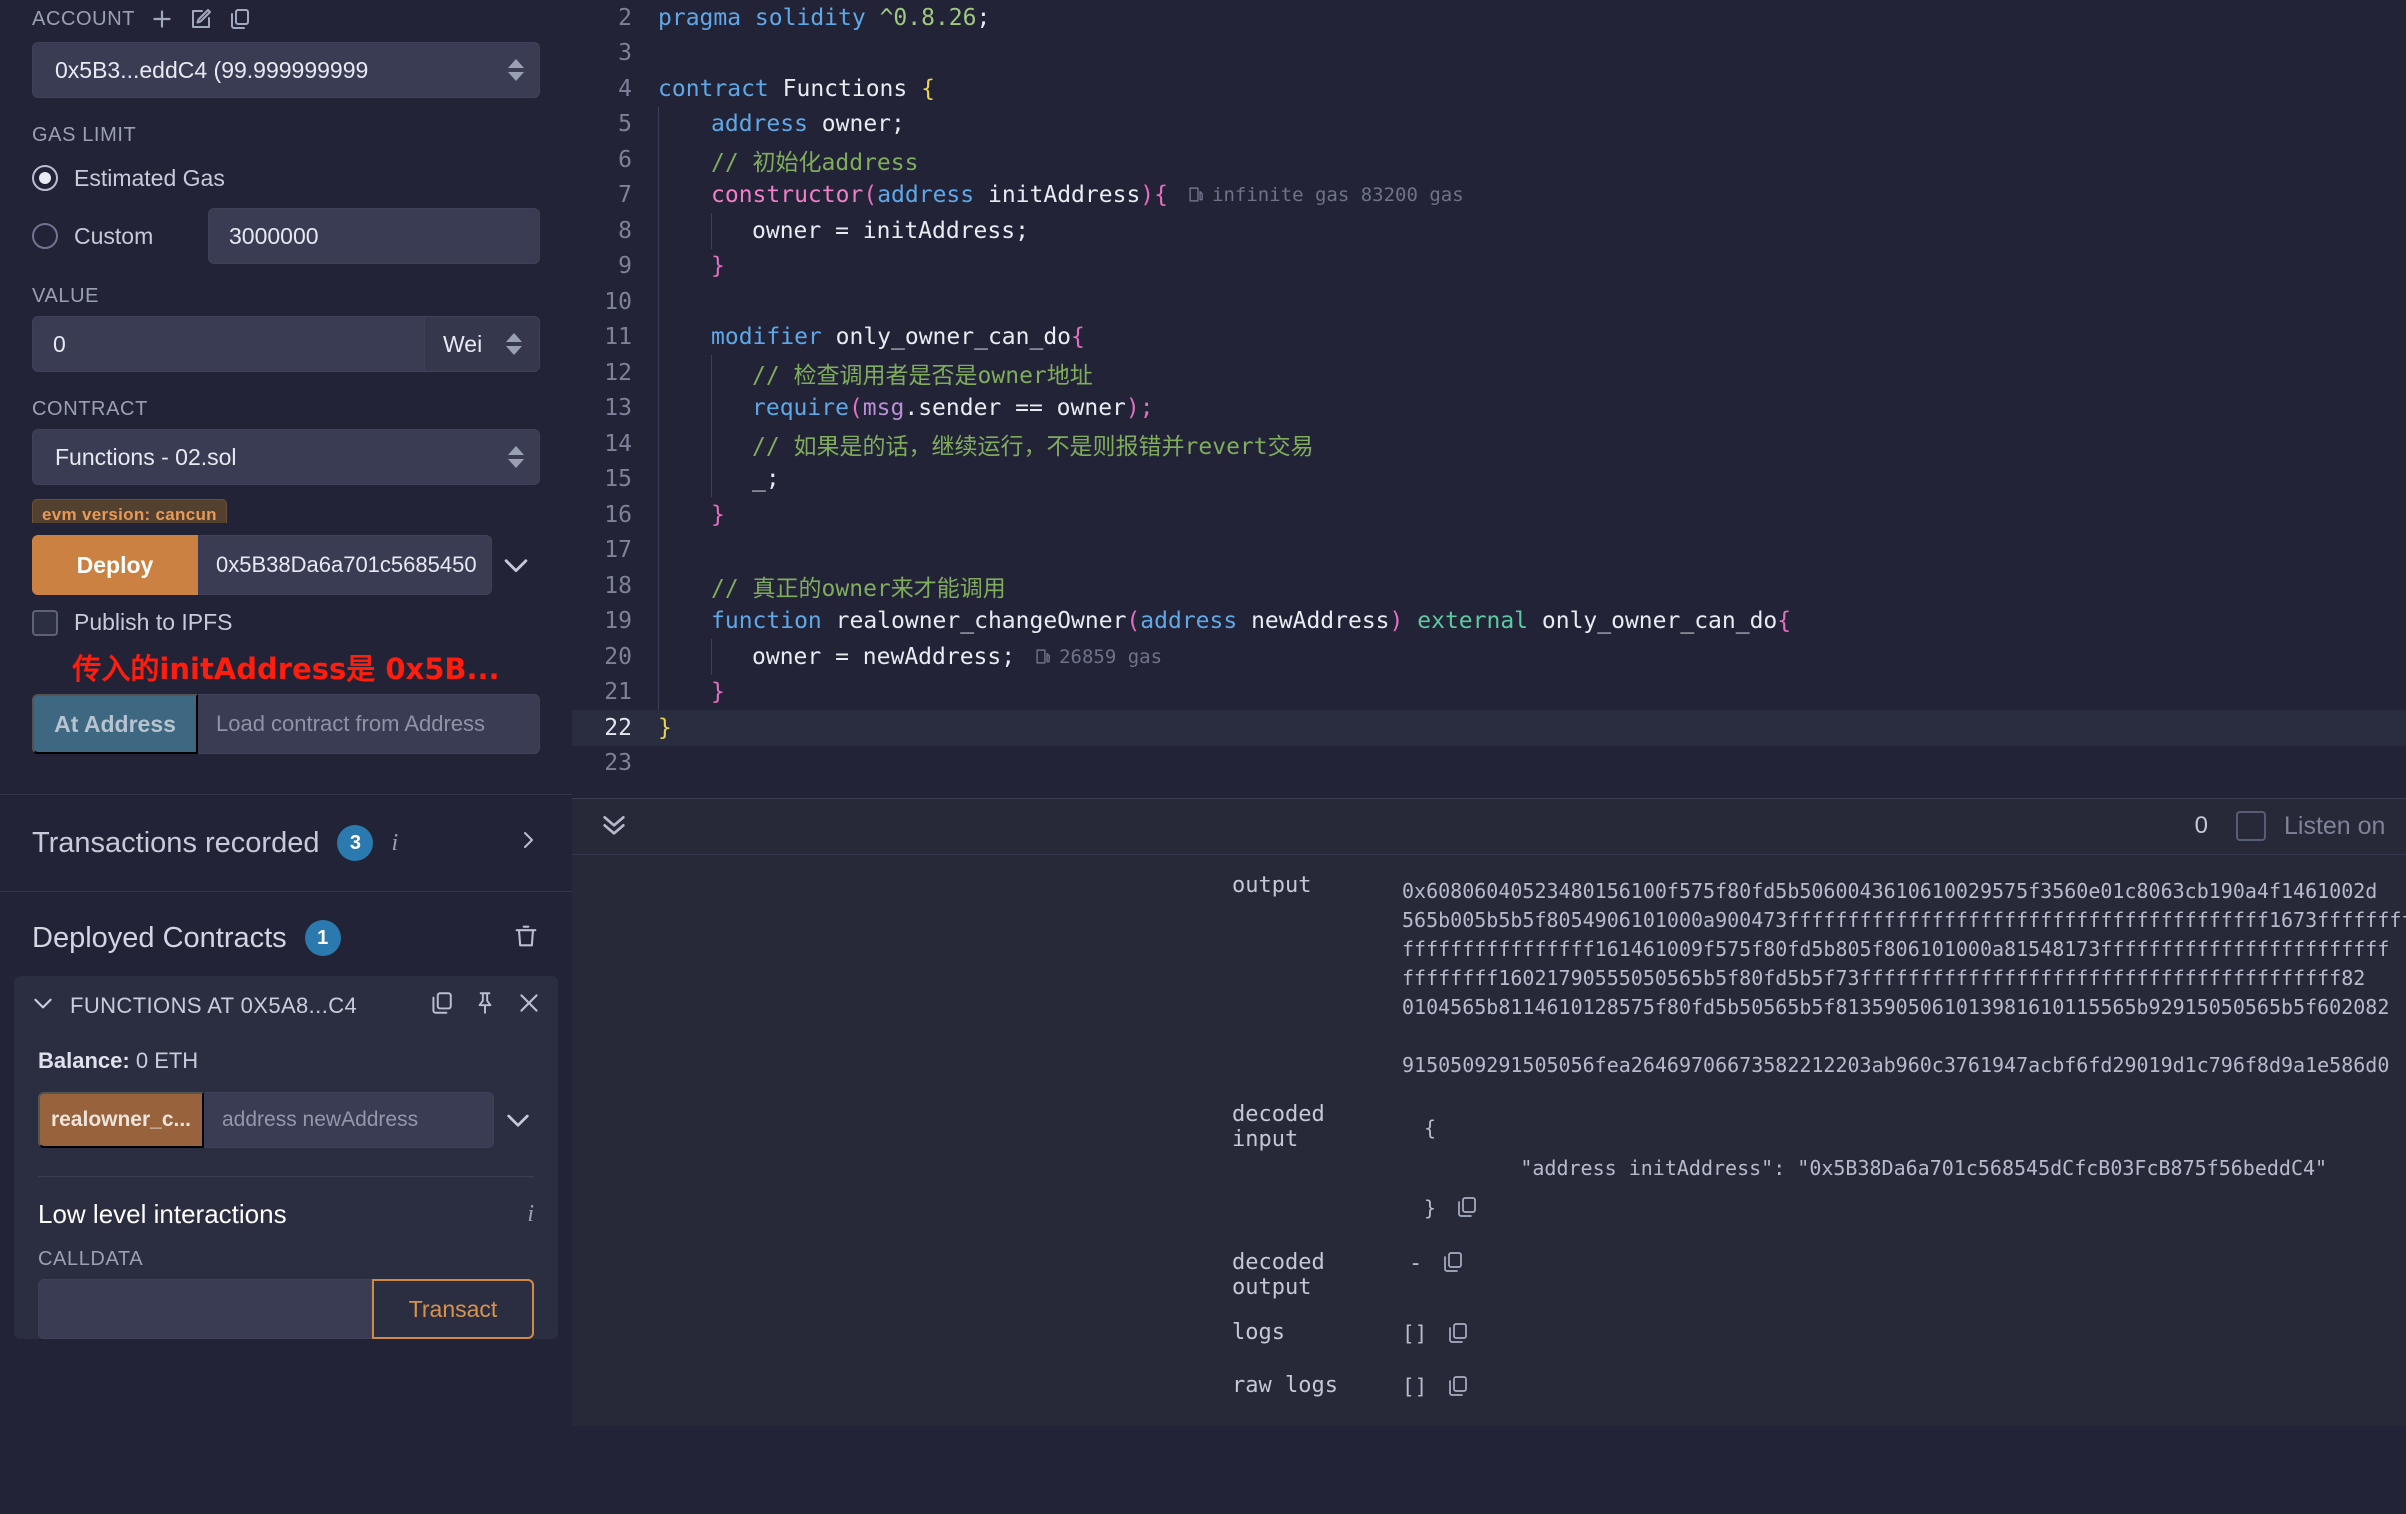 This screenshot has height=1514, width=2406. I want to click on code-line: 4 contract Functions {, so click(1489, 89).